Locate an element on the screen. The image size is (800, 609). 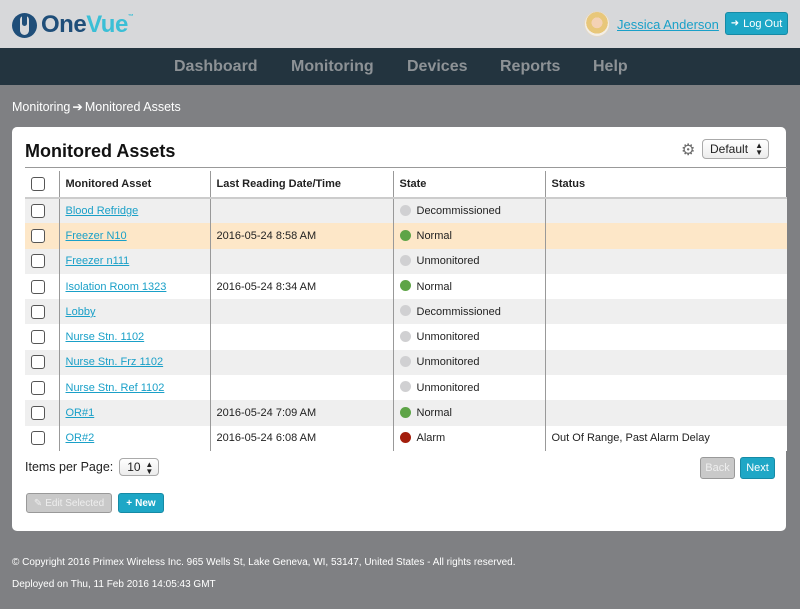
title-divider is located at coordinates (406, 167).